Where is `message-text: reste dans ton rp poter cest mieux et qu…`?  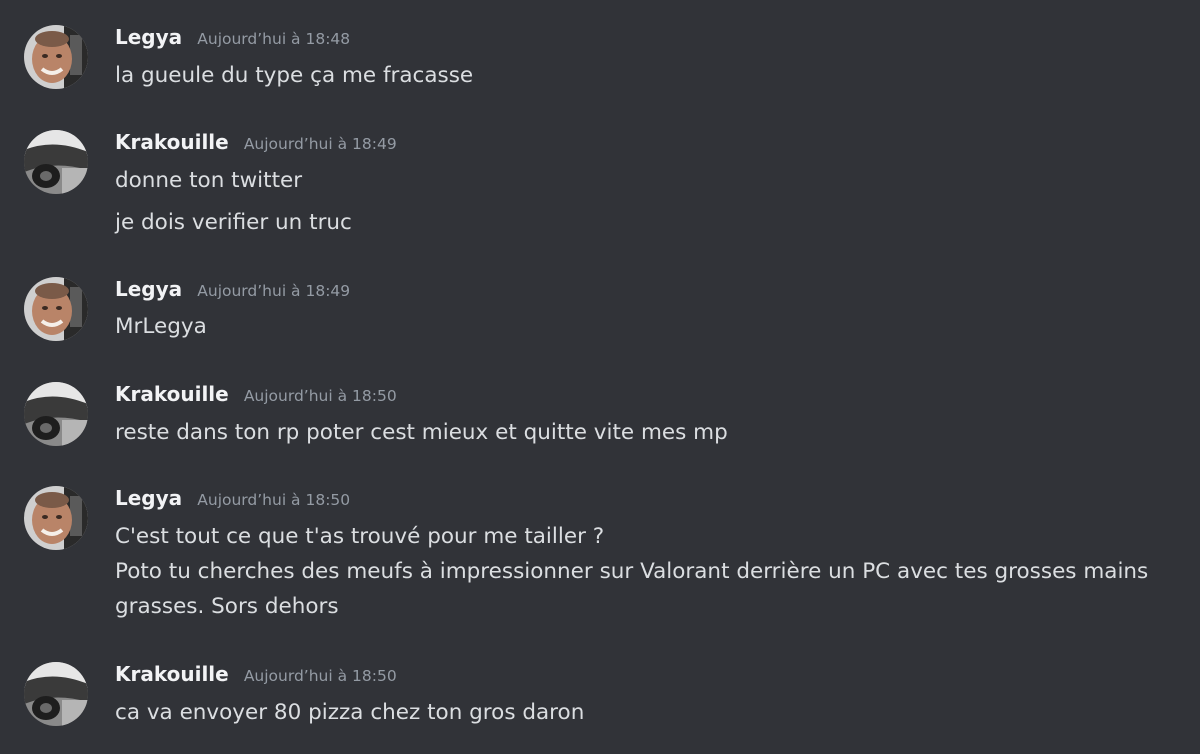 message-text: reste dans ton rp poter cest mieux et qu… is located at coordinates (421, 432).